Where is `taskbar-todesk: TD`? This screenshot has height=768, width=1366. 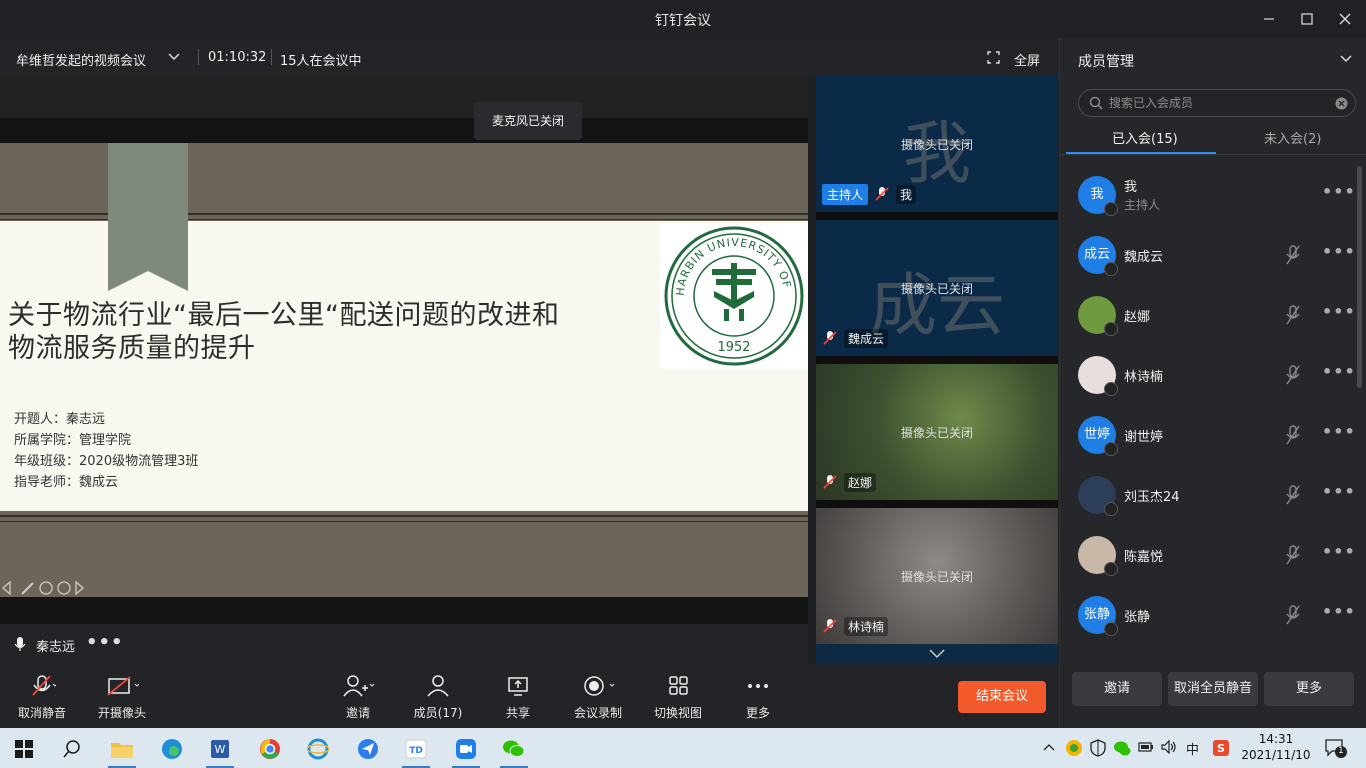 taskbar-todesk: TD is located at coordinates (416, 751).